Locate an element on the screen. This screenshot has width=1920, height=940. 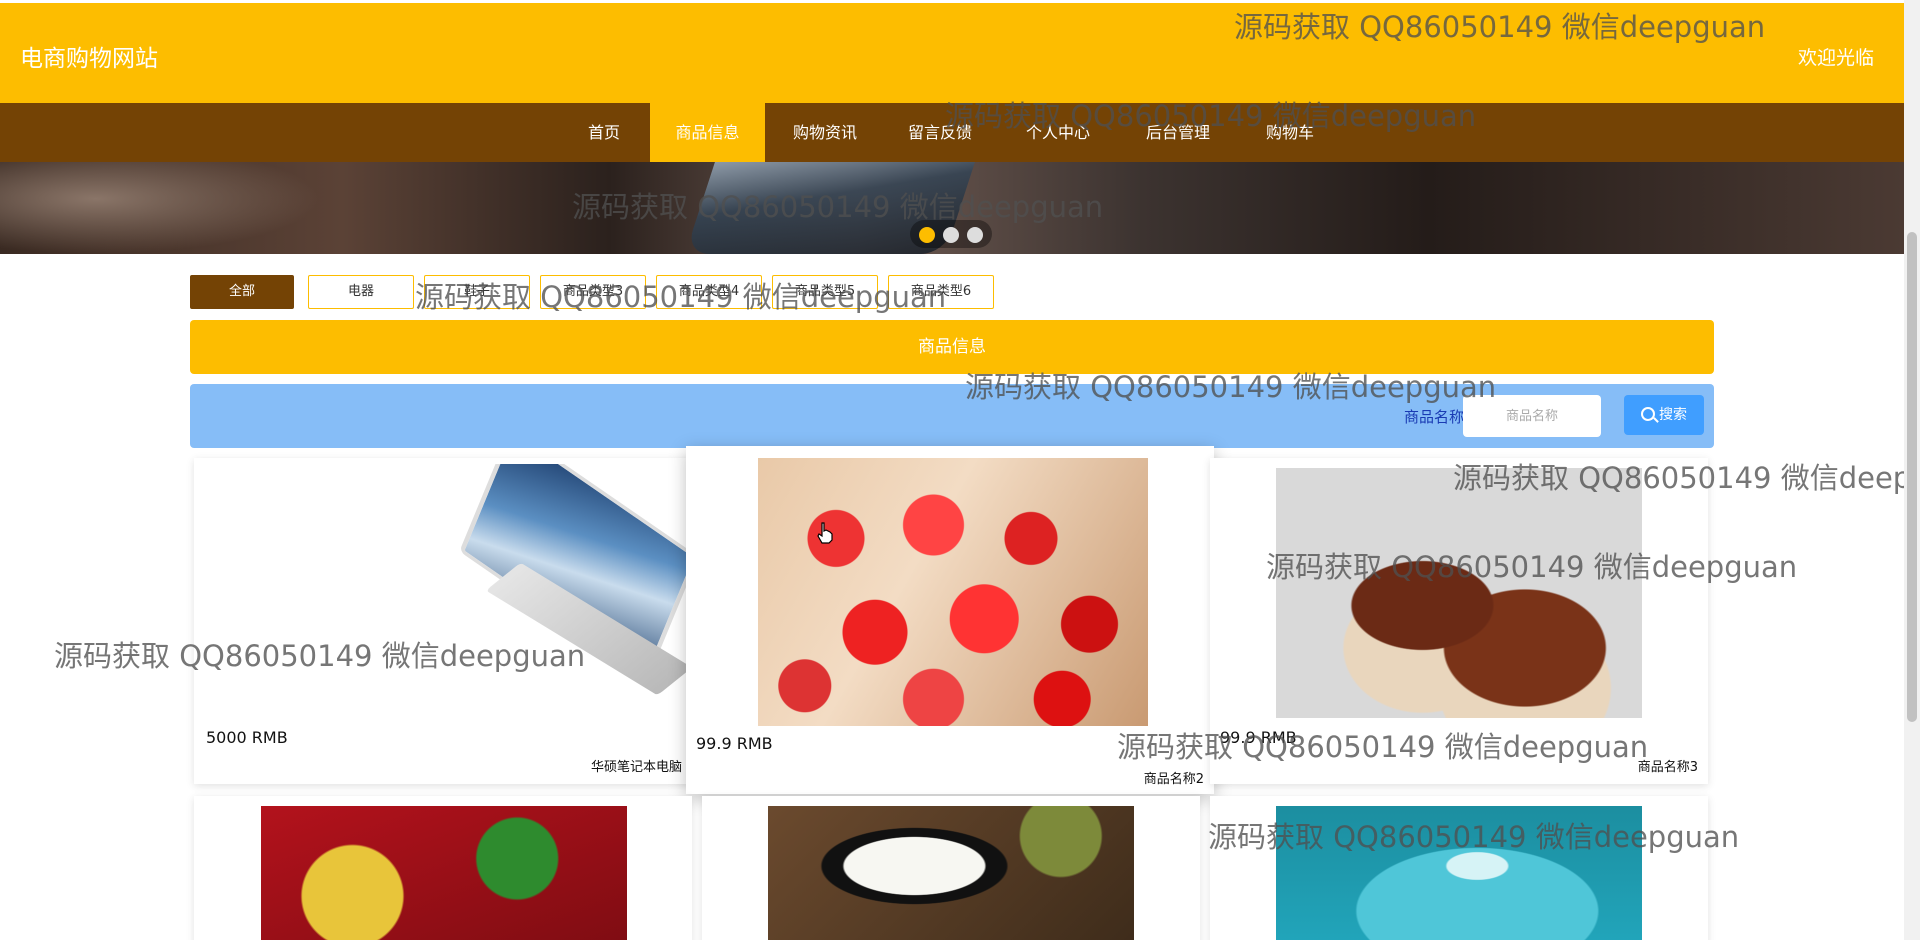
search-input is located at coordinates (1532, 416).